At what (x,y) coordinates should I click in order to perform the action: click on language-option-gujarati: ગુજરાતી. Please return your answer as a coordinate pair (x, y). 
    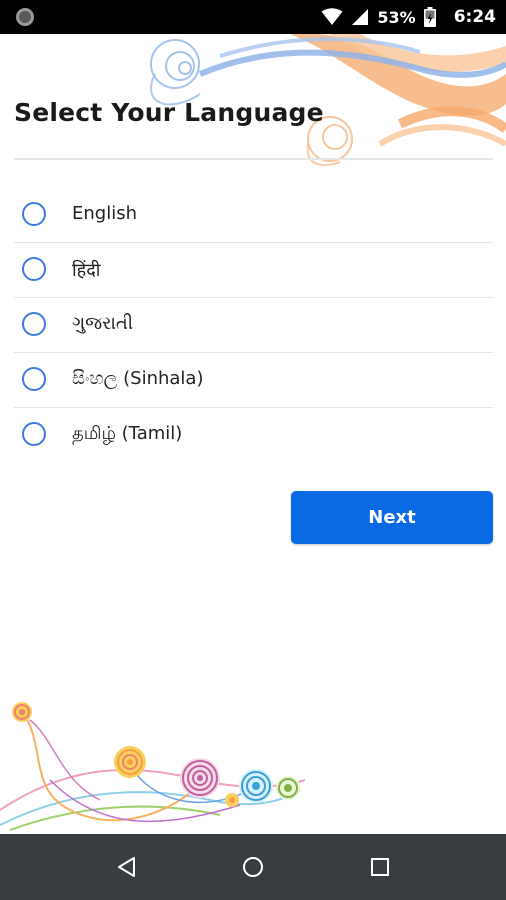
    Looking at the image, I should click on (253, 325).